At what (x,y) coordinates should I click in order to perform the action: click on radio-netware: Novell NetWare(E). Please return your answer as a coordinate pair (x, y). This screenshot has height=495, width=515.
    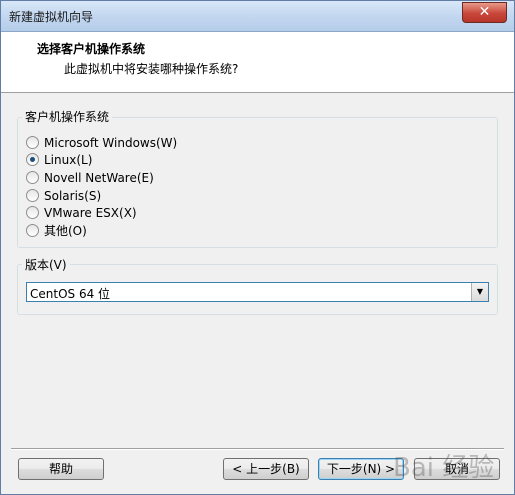
    Looking at the image, I should click on (90, 177).